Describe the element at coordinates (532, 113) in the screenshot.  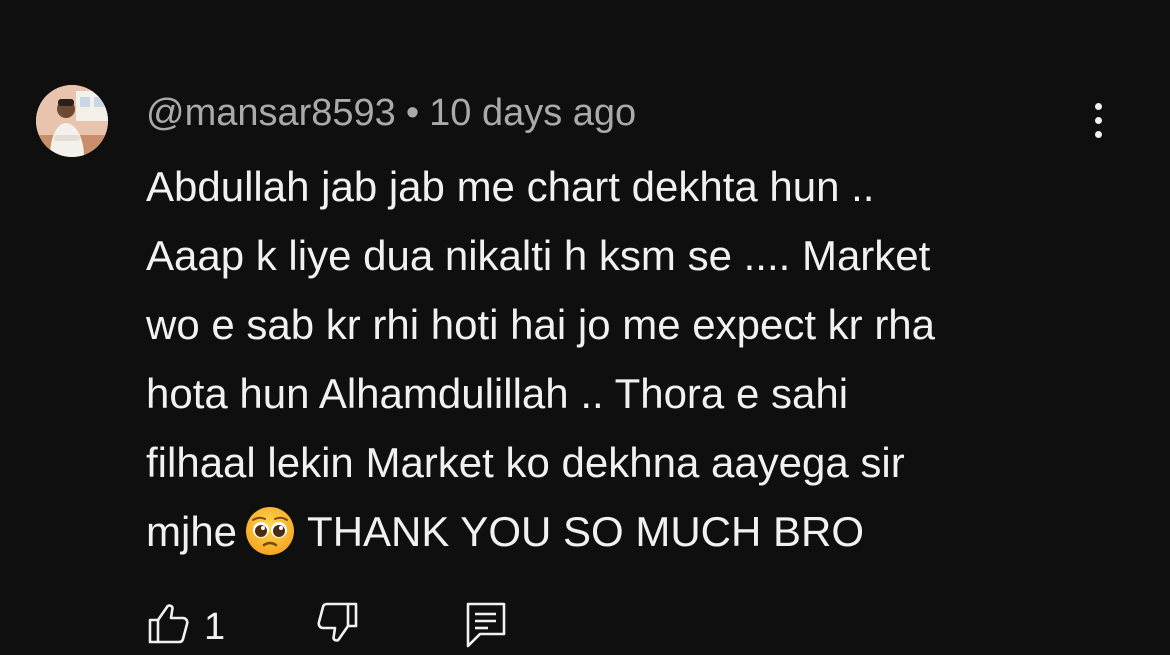
I see `comment-timestamp: 10 days ago` at that location.